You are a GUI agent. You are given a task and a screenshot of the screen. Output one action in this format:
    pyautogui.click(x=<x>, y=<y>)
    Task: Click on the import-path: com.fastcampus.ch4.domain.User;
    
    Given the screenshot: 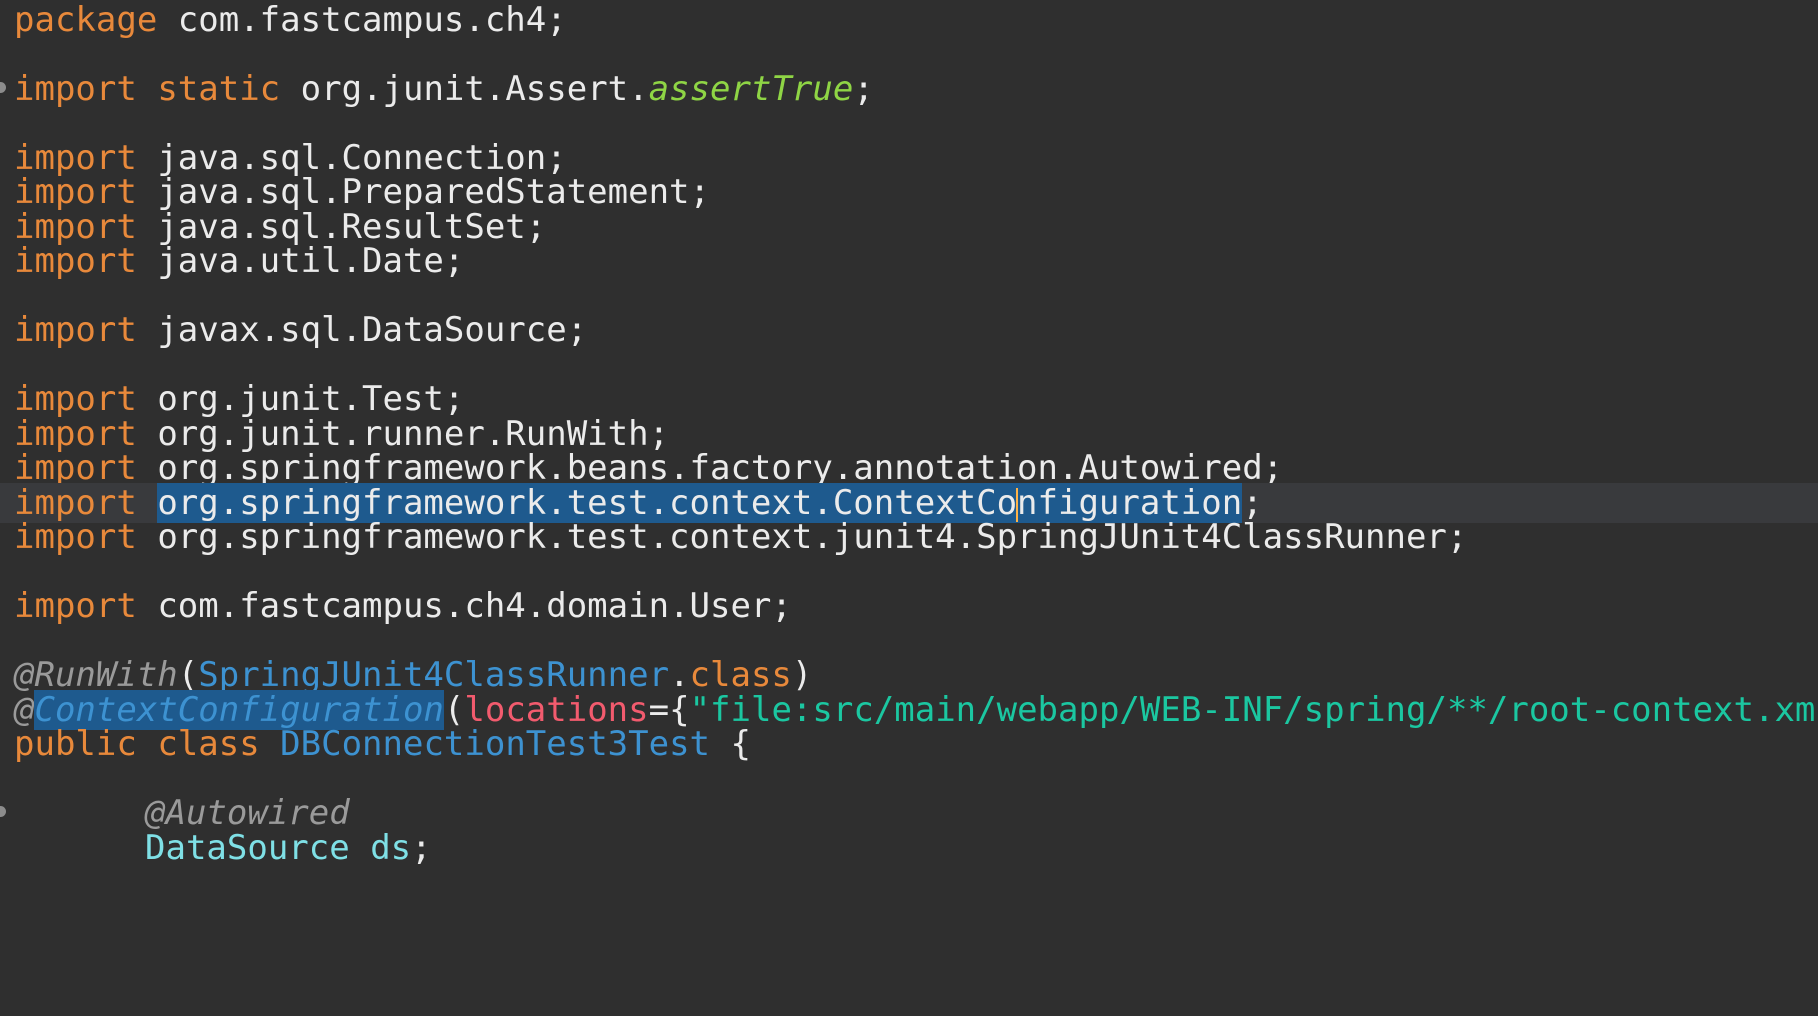 What is the action you would take?
    pyautogui.click(x=474, y=606)
    